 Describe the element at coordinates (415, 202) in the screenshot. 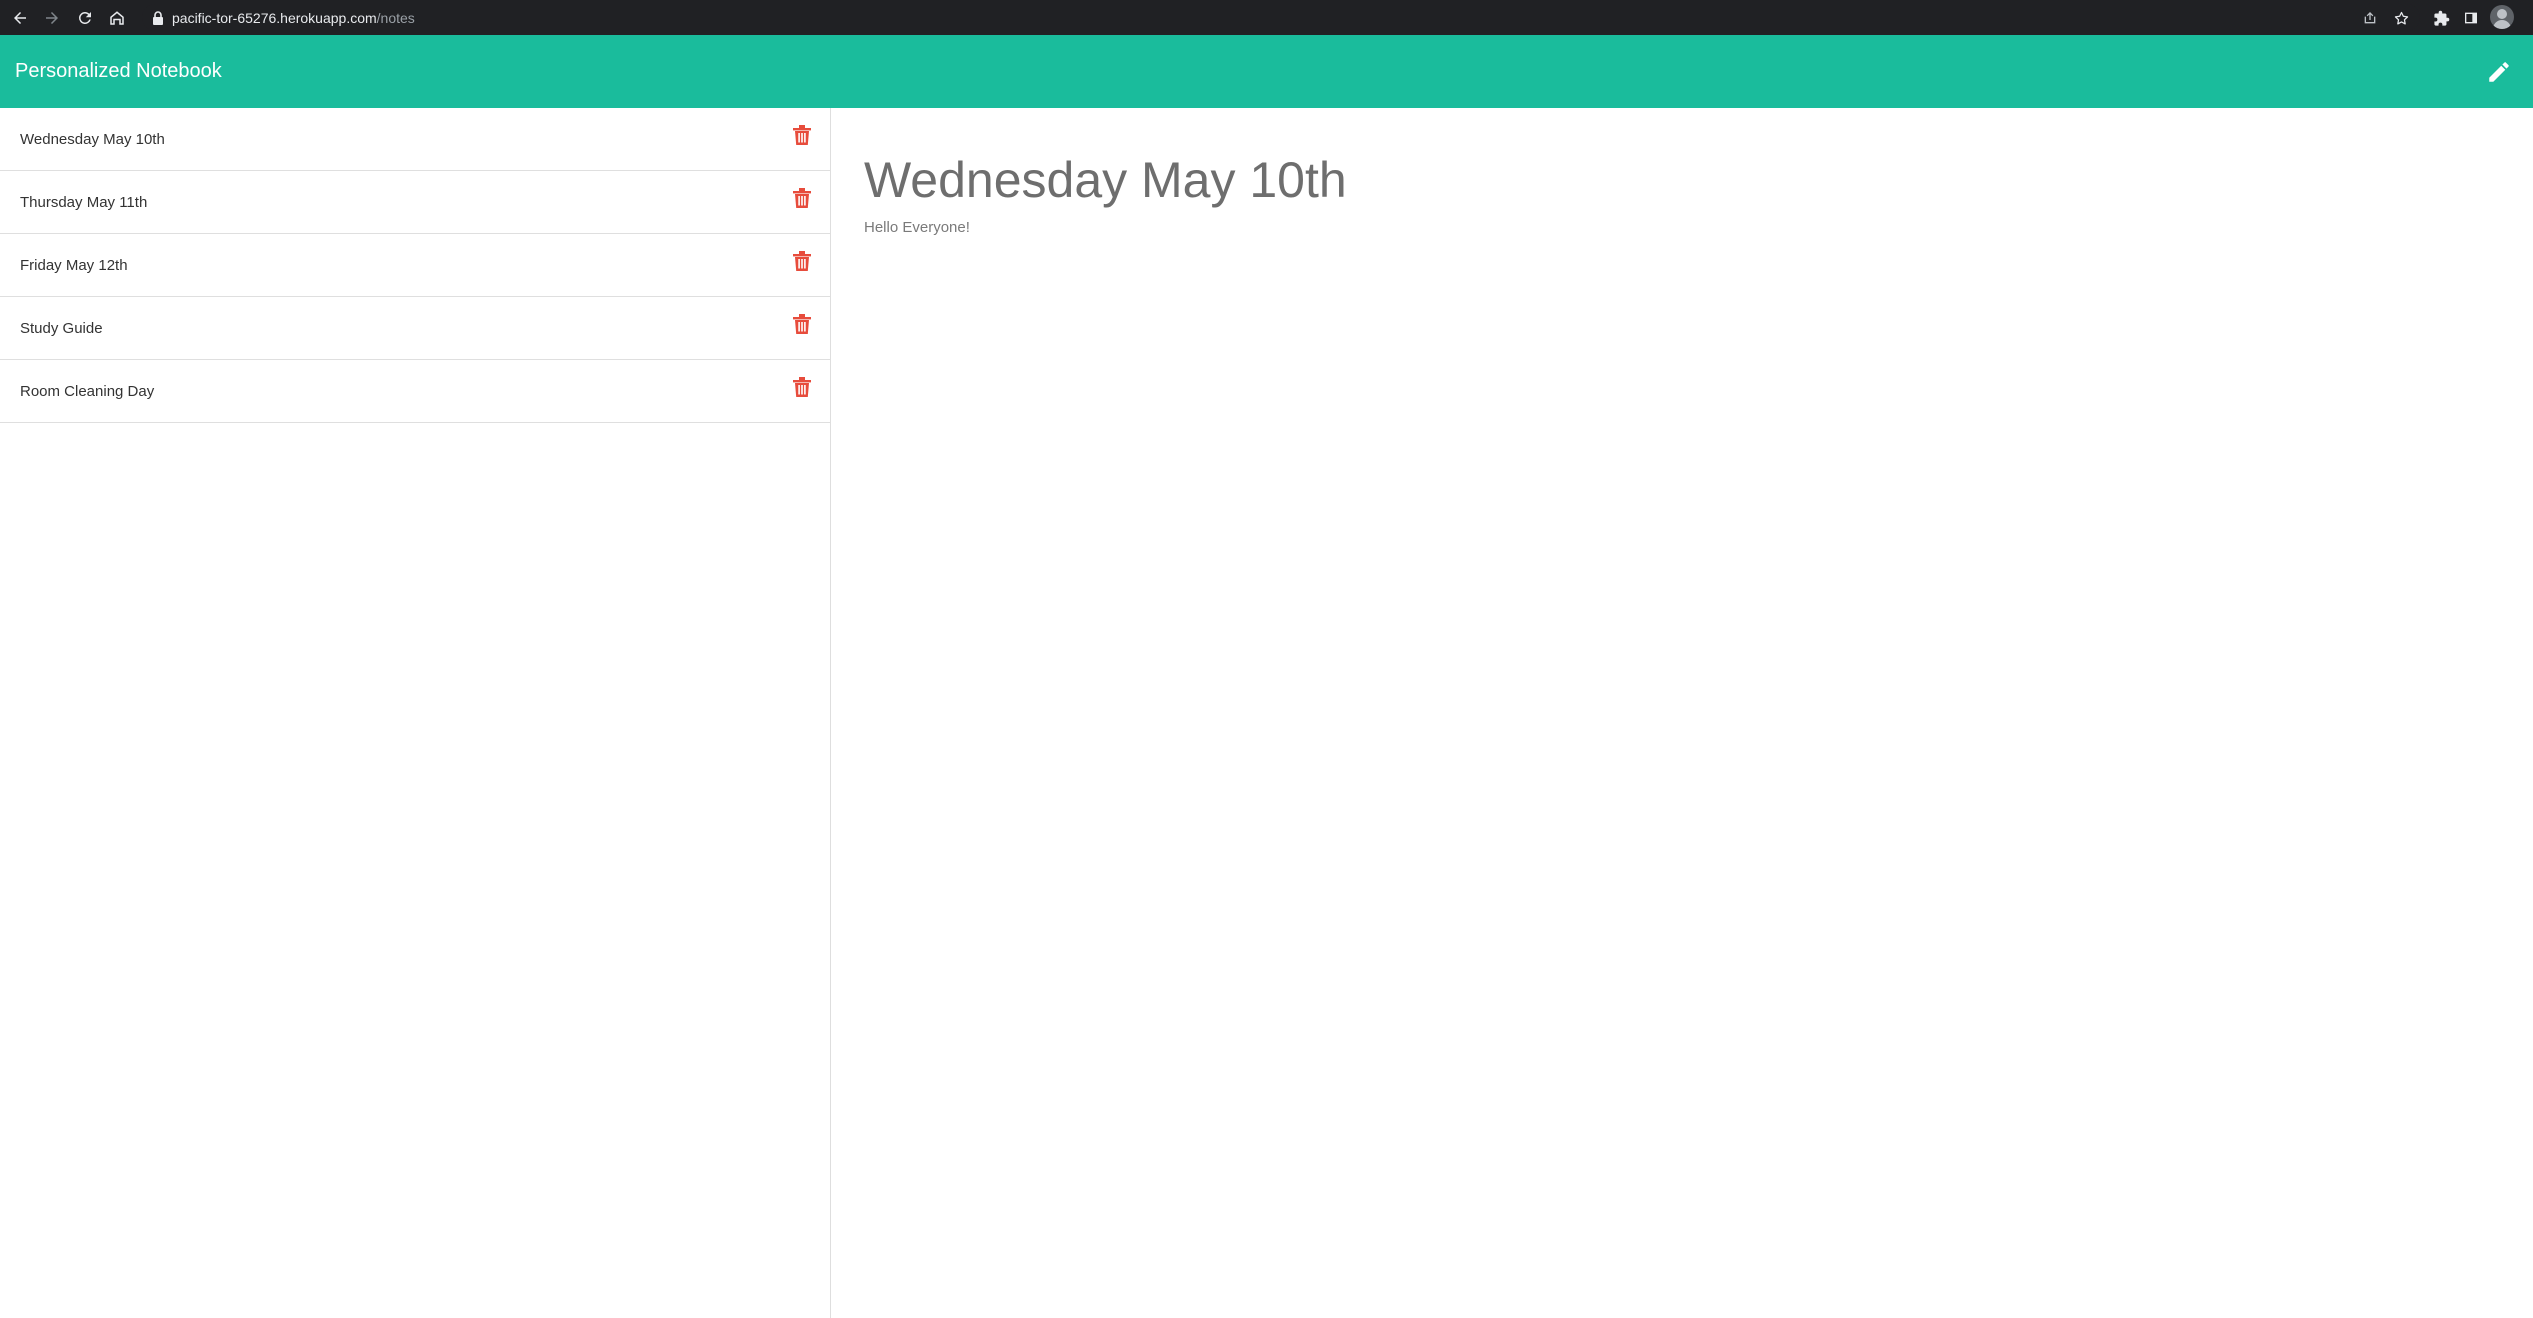

I see `note-list-item: Thursday May 11th` at that location.